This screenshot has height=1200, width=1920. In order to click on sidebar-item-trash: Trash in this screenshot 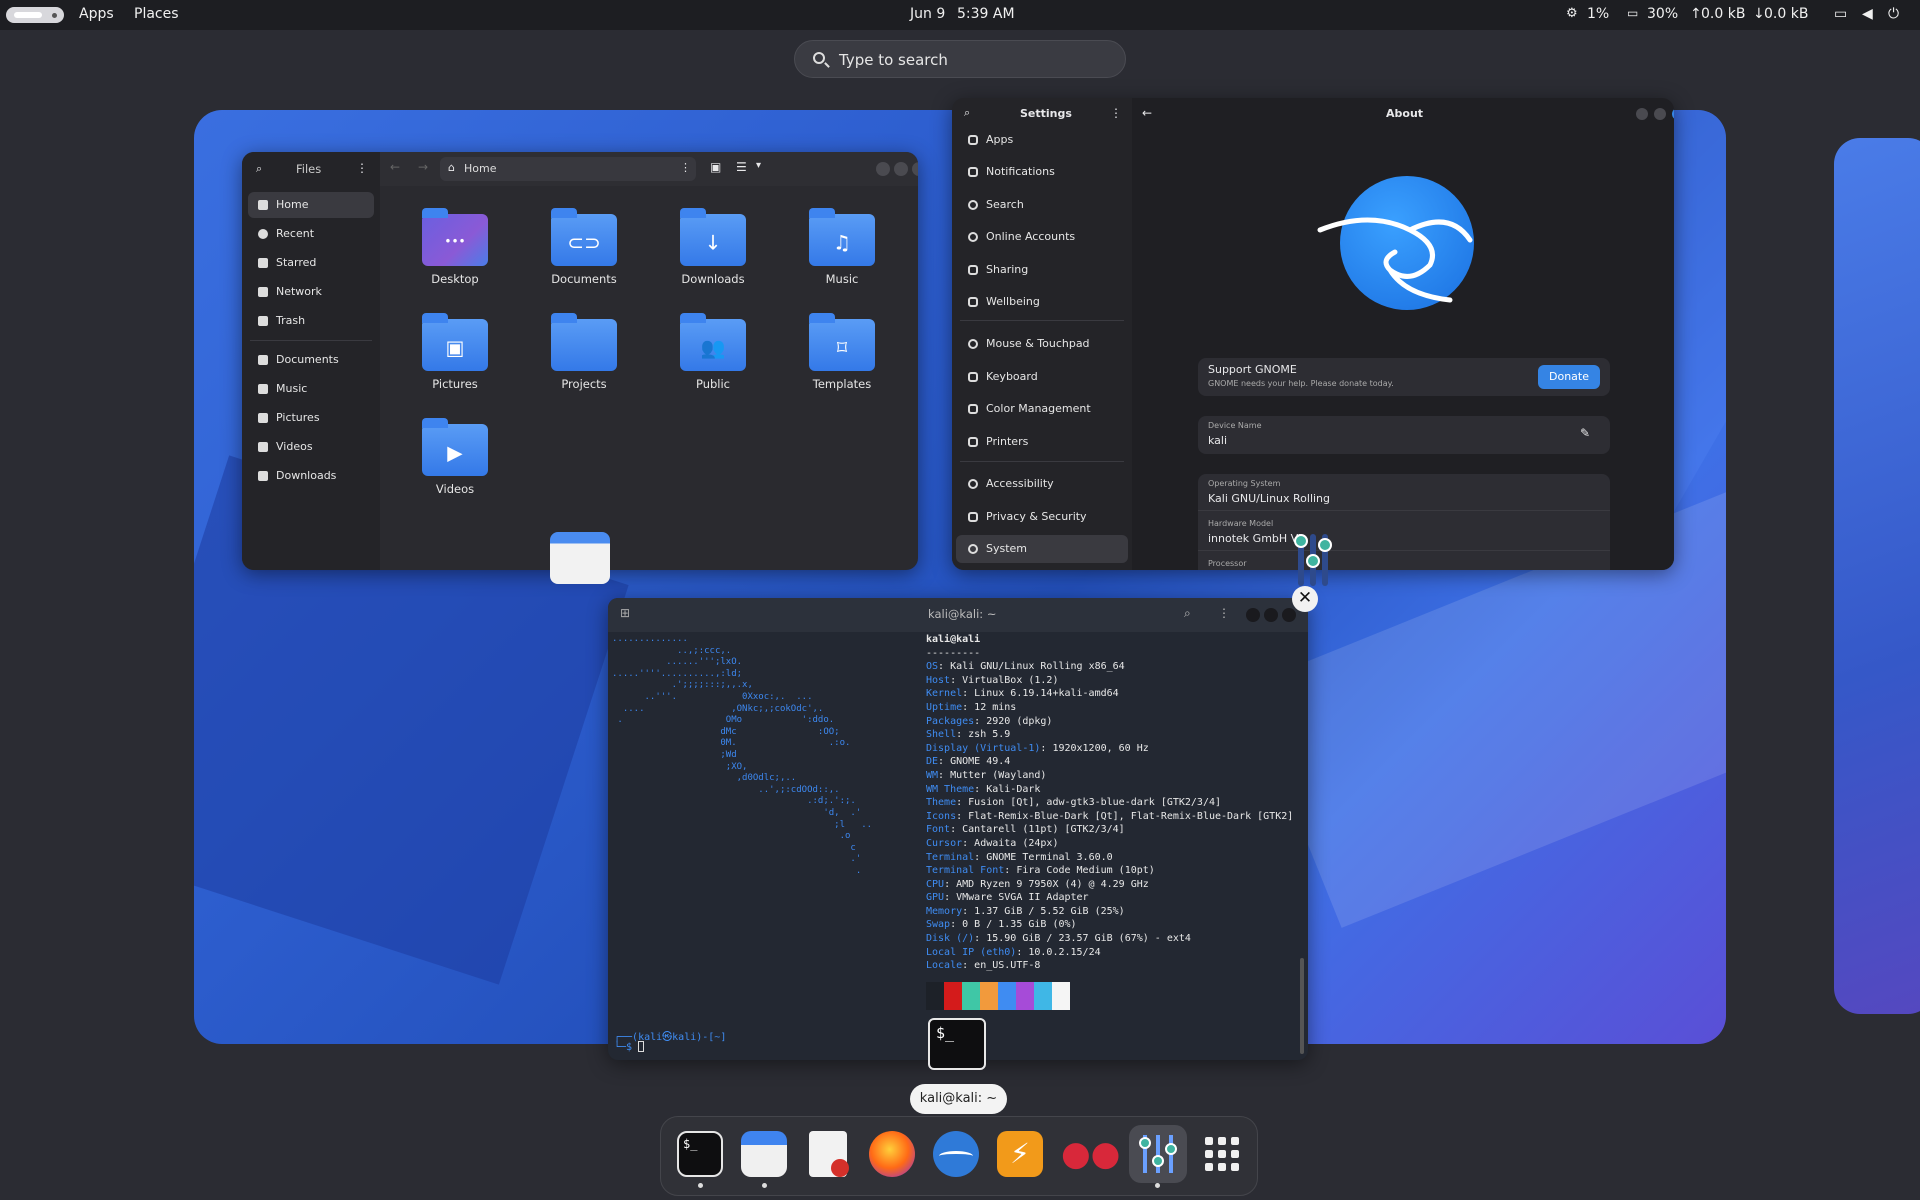, I will do `click(311, 321)`.